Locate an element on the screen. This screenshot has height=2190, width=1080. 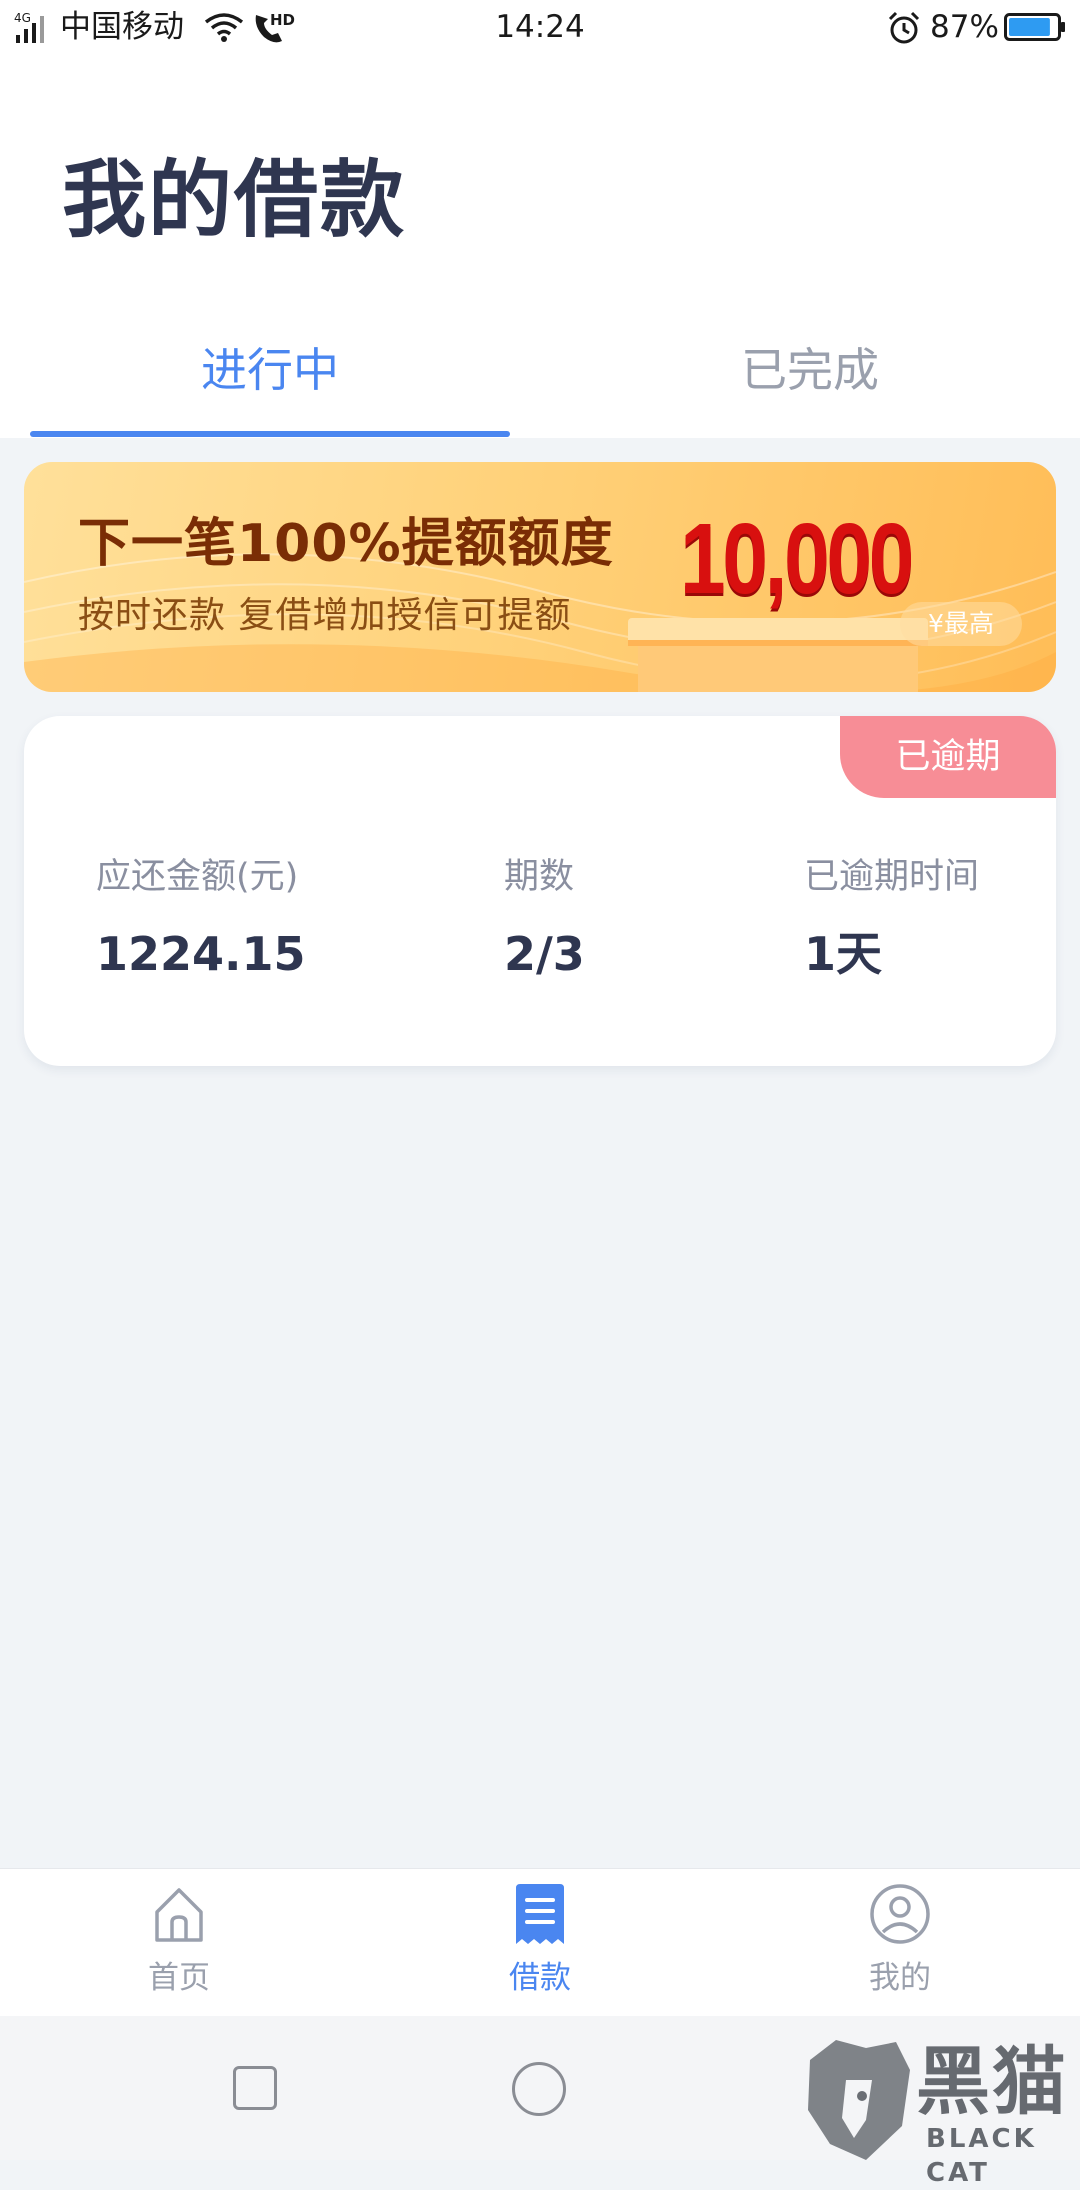
banner-max-tag: ¥最高 is located at coordinates (961, 624).